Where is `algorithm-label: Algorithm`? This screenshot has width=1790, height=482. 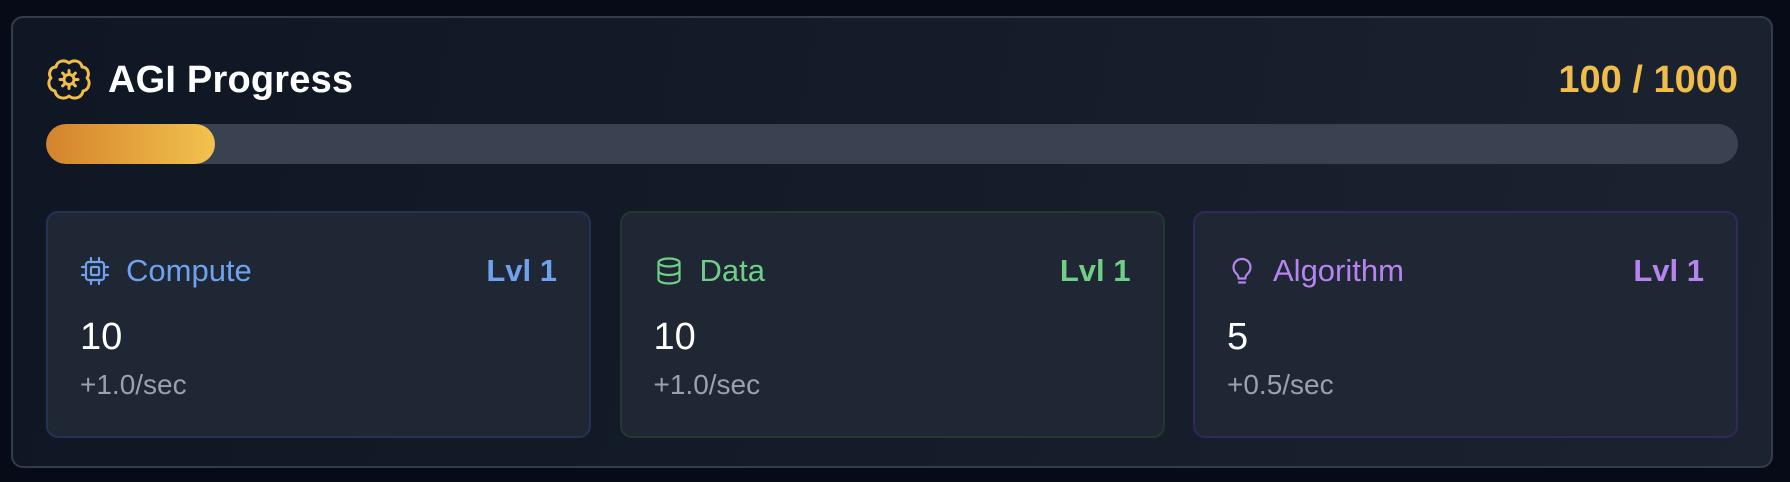 algorithm-label: Algorithm is located at coordinates (1338, 270).